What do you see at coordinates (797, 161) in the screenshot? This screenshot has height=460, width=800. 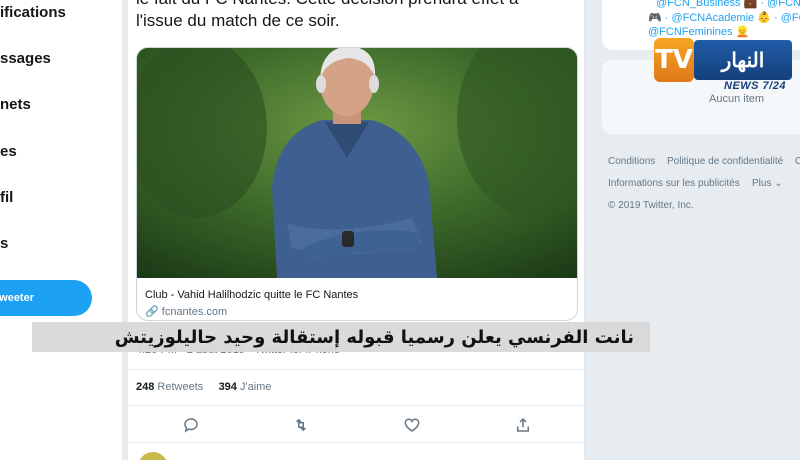 I see `footer-cookies: C` at bounding box center [797, 161].